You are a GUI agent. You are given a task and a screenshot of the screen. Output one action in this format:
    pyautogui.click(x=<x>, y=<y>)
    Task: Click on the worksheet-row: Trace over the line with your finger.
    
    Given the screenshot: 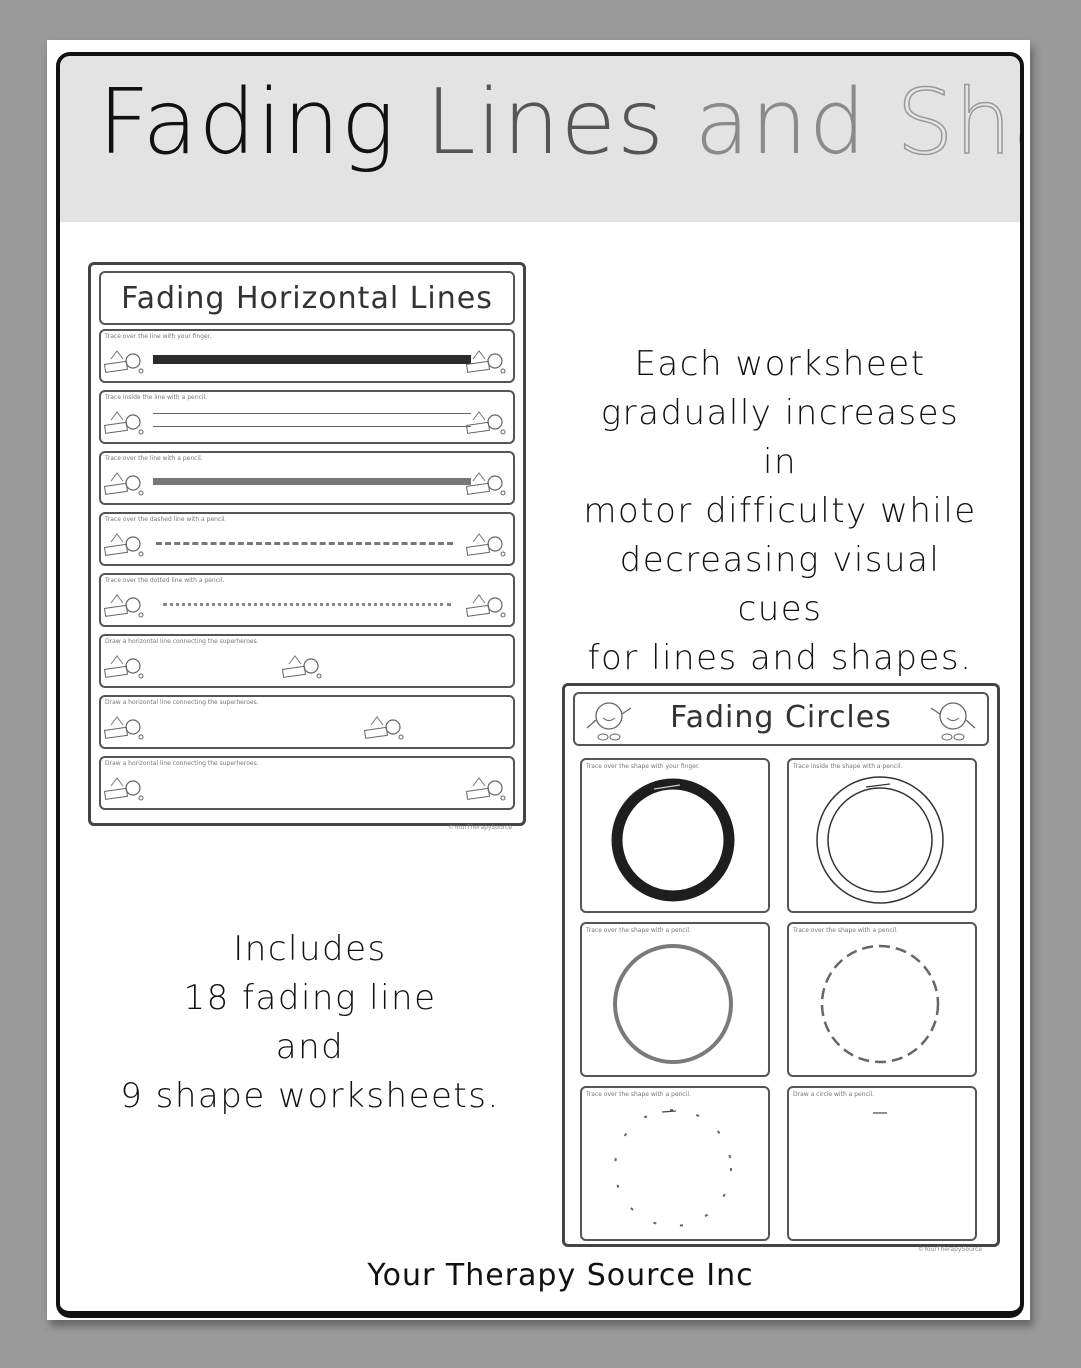 What is the action you would take?
    pyautogui.click(x=307, y=356)
    